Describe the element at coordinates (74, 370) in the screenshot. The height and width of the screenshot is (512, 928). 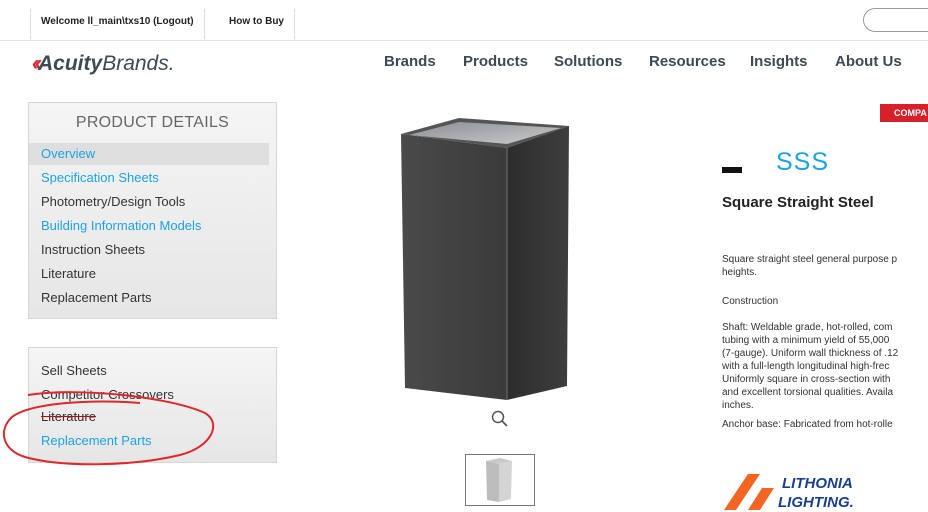
I see `sell-sheets-link: Sell Sheets` at that location.